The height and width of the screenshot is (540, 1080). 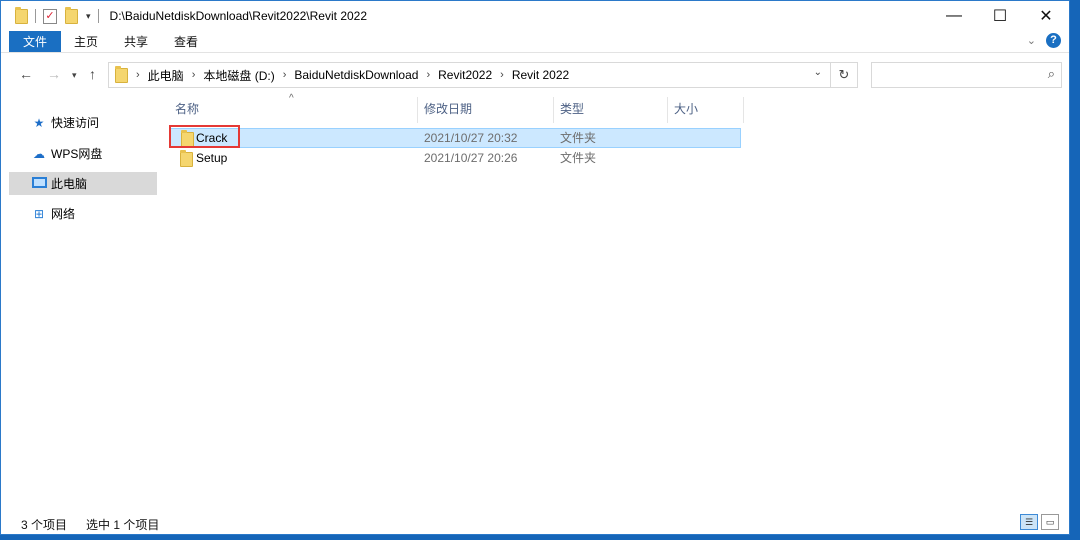 I want to click on table-row: Setup 2021/10/27 20:26 文件夹, so click(x=455, y=159).